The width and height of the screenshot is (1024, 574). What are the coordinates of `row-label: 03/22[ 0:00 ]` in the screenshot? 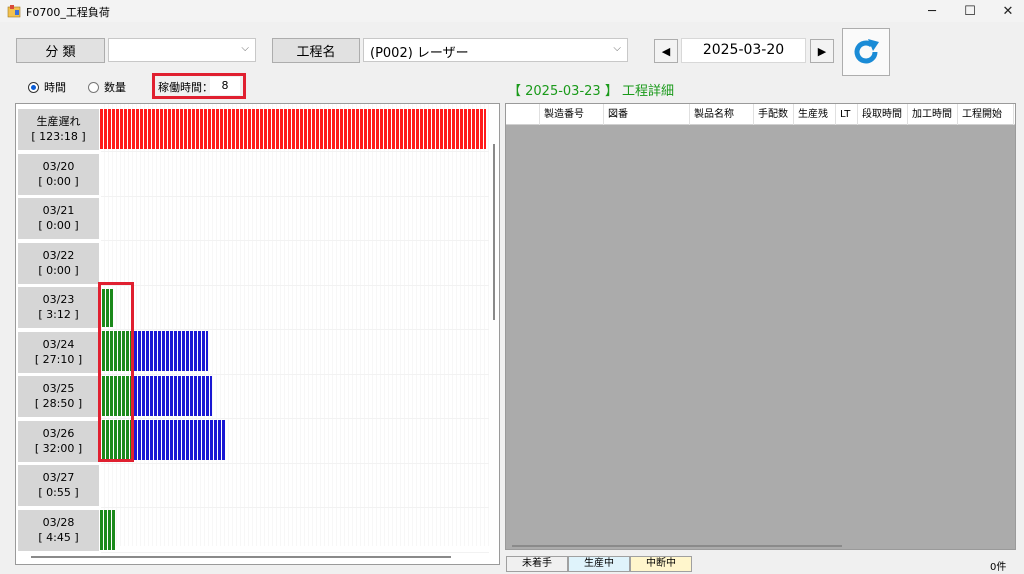 It's located at (58, 263).